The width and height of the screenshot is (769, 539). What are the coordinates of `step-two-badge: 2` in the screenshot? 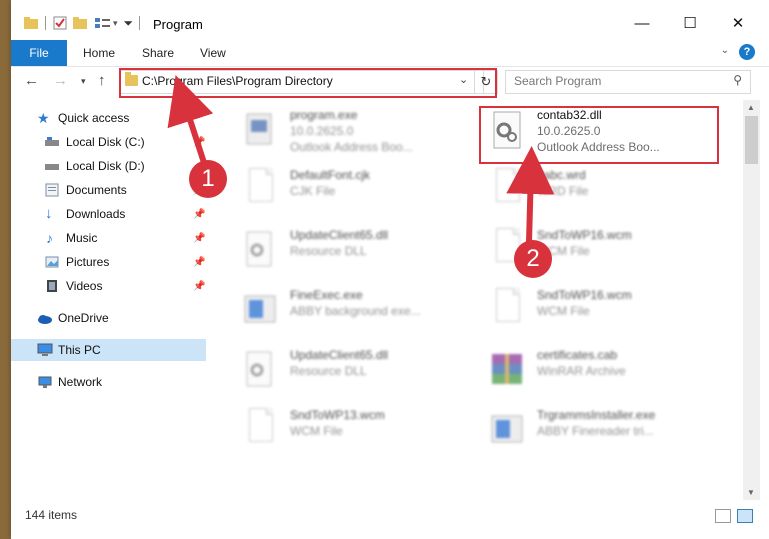 It's located at (533, 259).